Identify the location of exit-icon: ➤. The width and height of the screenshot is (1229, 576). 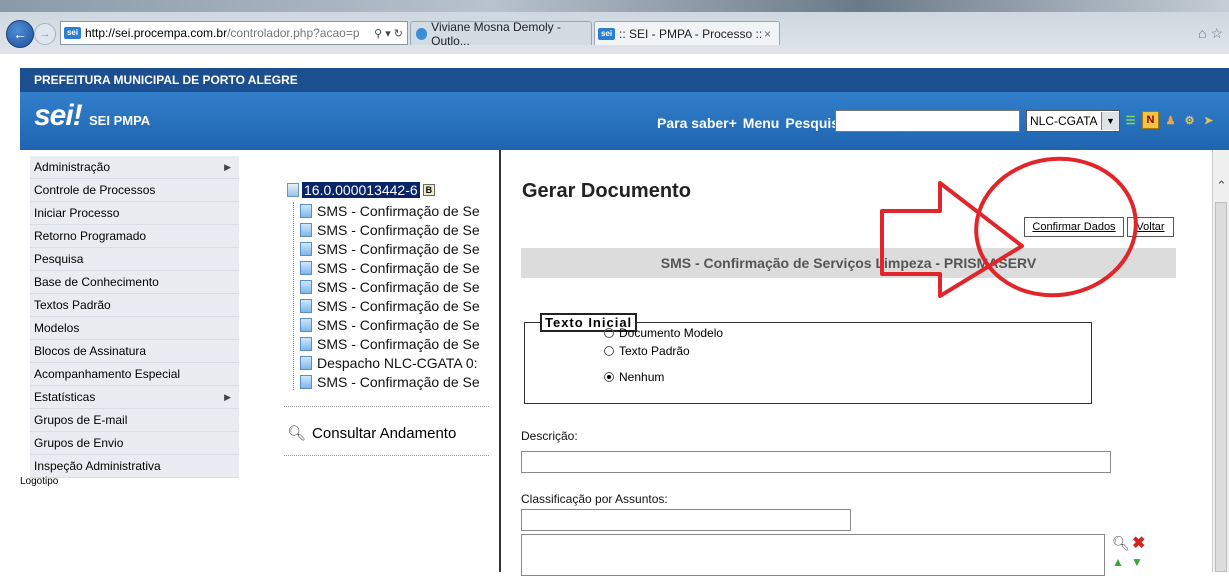
(1208, 120).